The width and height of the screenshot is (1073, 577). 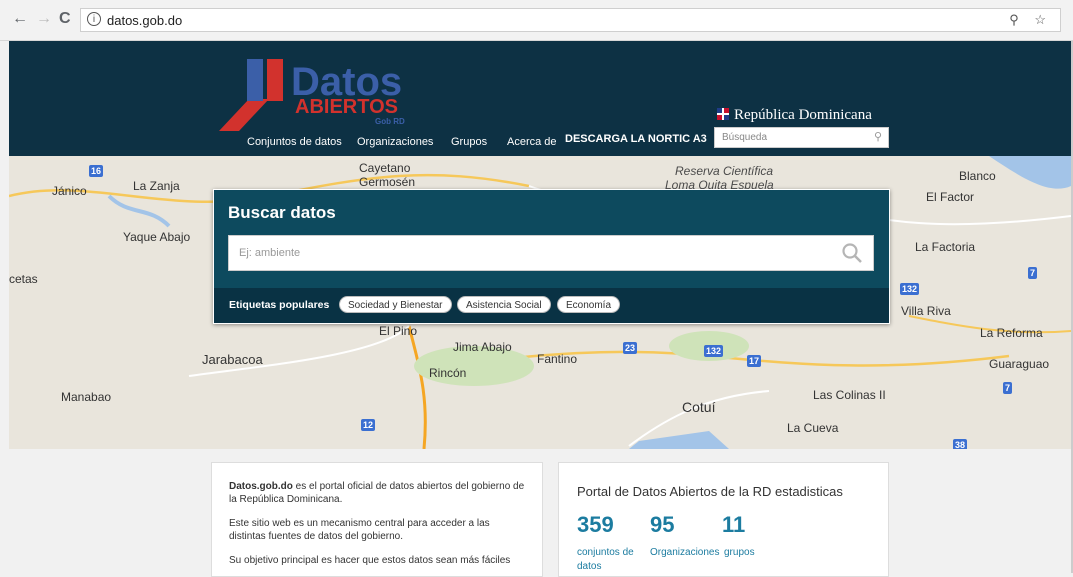 I want to click on info-icon: i, so click(x=94, y=19).